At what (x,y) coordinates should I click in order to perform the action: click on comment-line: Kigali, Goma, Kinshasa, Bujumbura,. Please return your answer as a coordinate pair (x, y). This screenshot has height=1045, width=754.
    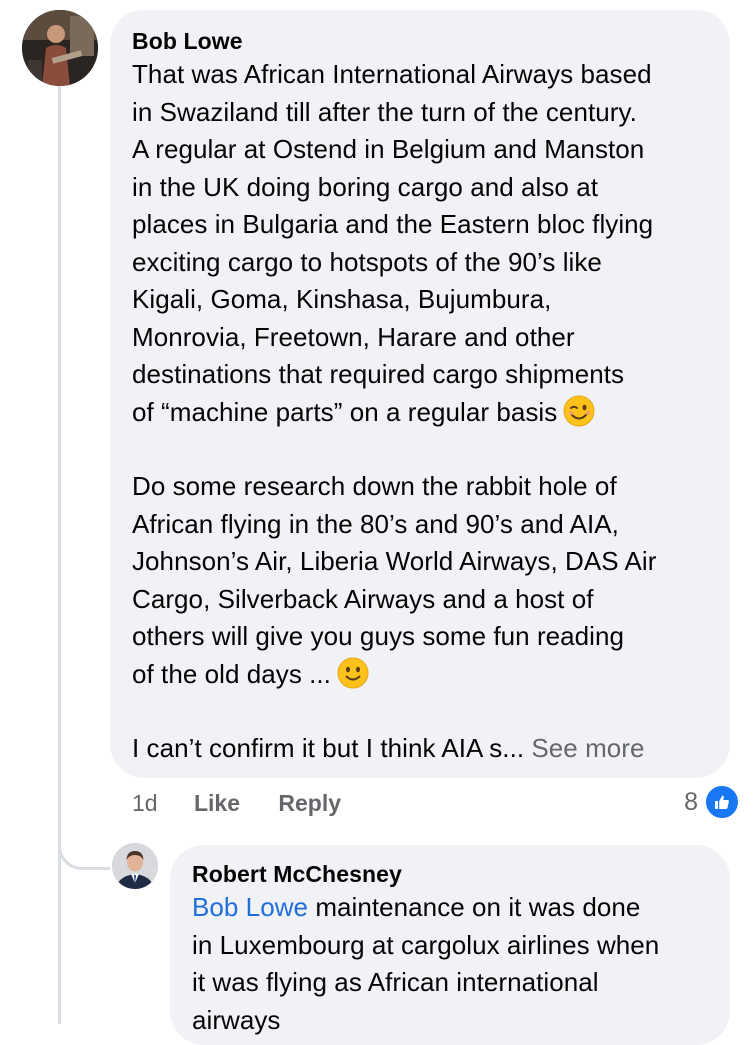
    Looking at the image, I should click on (342, 299).